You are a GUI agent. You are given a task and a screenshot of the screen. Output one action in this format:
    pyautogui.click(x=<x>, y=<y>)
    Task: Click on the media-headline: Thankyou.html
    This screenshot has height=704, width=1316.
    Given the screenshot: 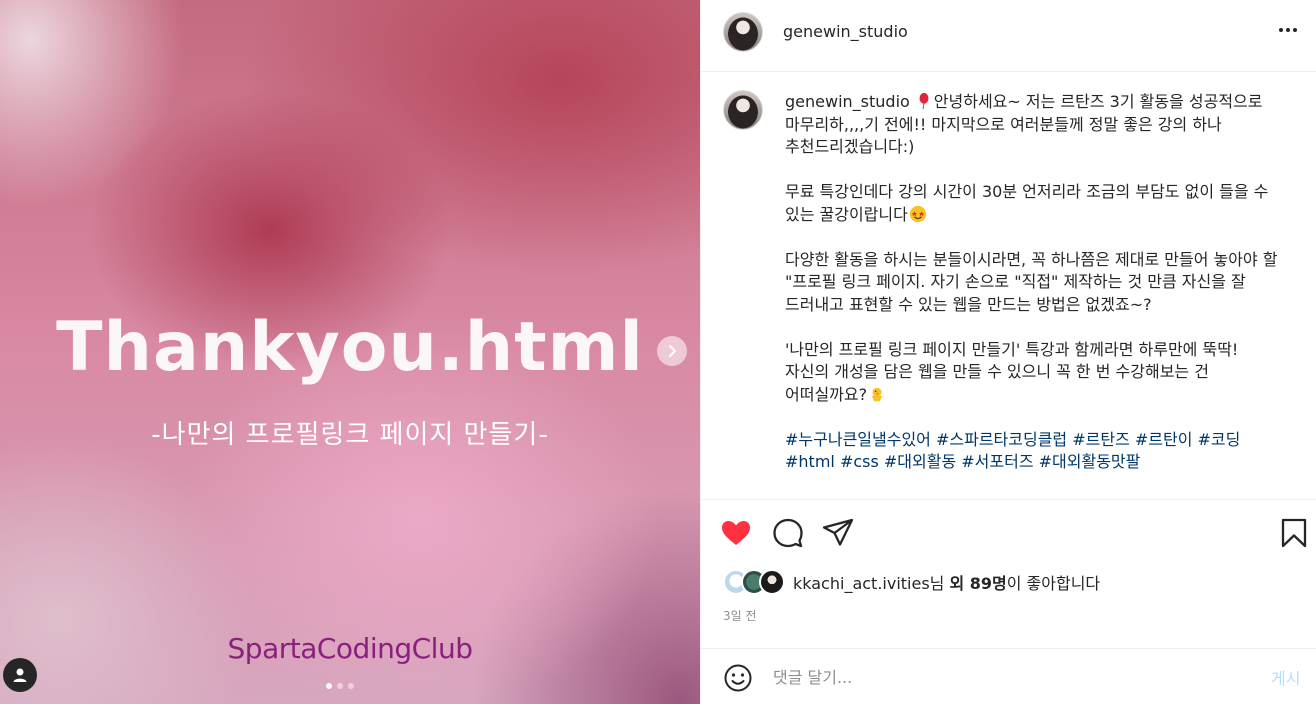 What is the action you would take?
    pyautogui.click(x=350, y=347)
    